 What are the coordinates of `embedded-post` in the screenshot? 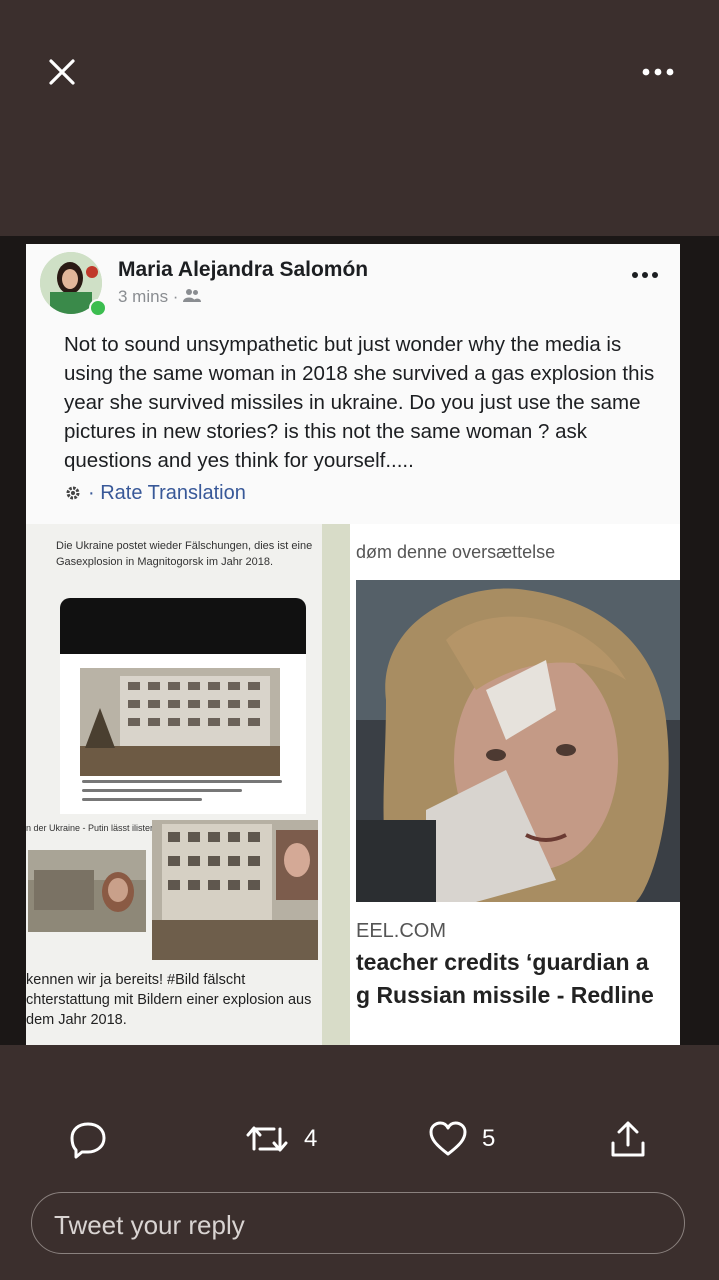 It's located at (183, 734).